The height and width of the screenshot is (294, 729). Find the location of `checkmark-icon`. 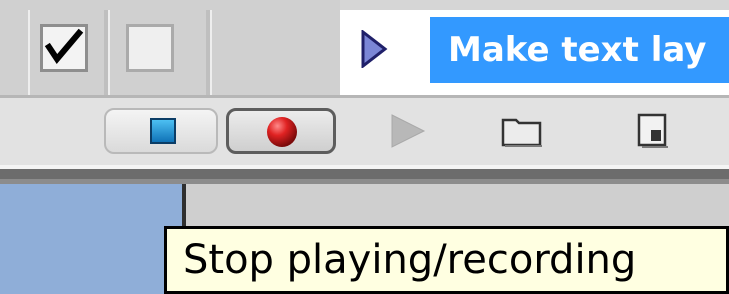

checkmark-icon is located at coordinates (64, 48).